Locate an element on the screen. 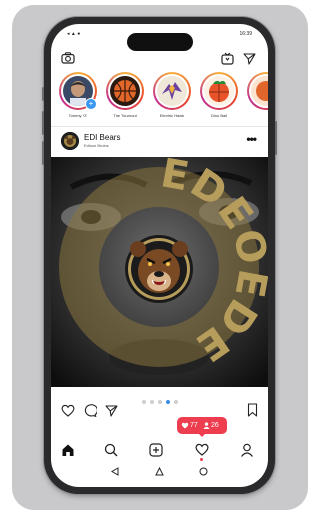 Image resolution: width=320 pixels, height=513 pixels. profile-icon is located at coordinates (247, 450).